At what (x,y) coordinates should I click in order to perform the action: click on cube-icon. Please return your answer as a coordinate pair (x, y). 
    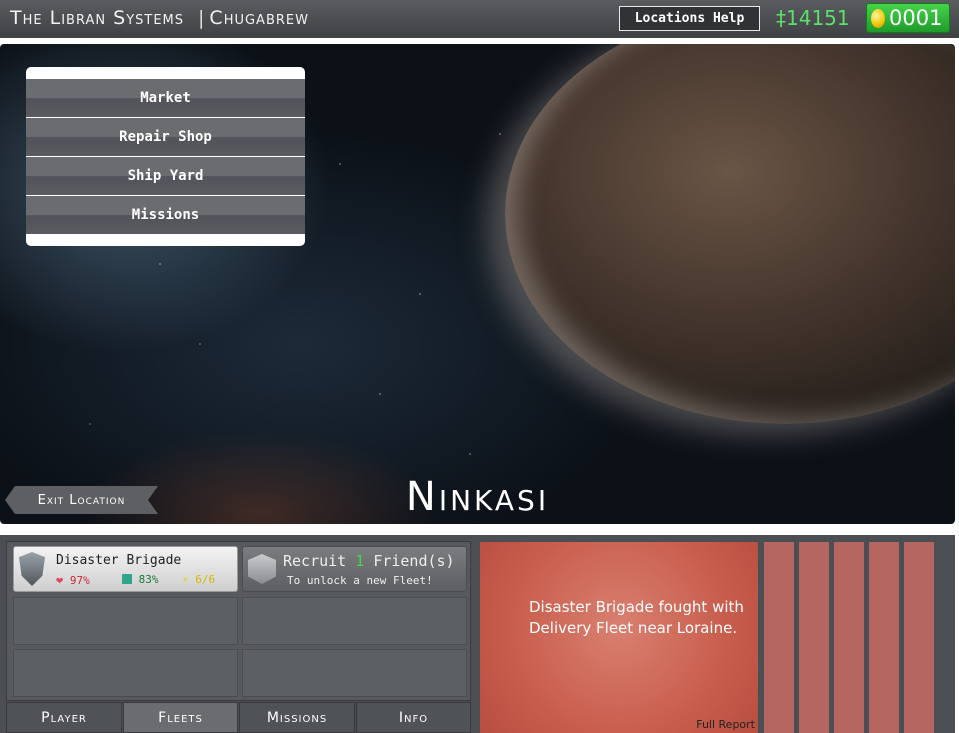
    Looking at the image, I should click on (127, 579).